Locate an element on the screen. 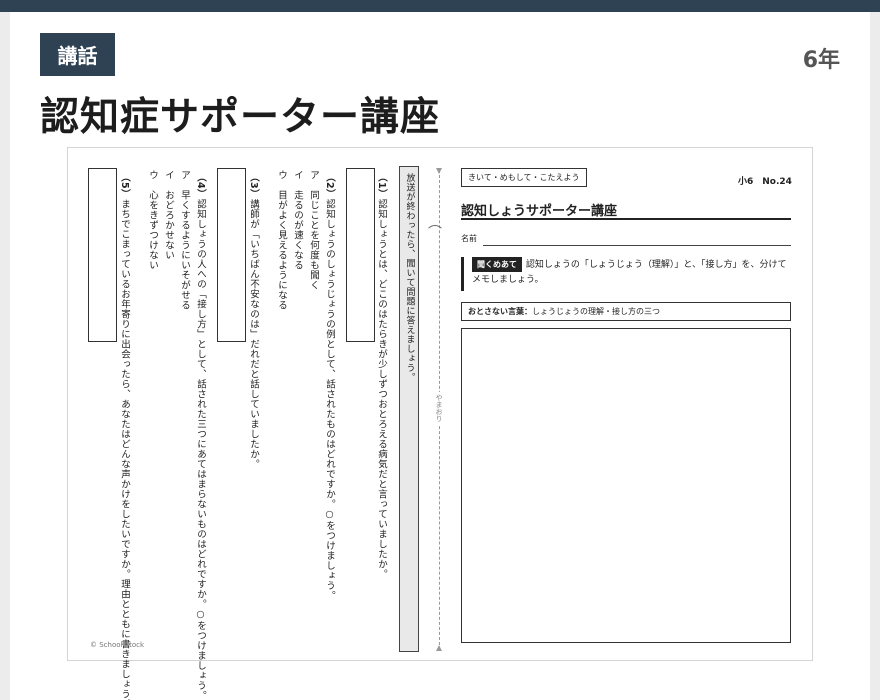 This screenshot has width=880, height=700. category-badge: 講話 is located at coordinates (77, 54).